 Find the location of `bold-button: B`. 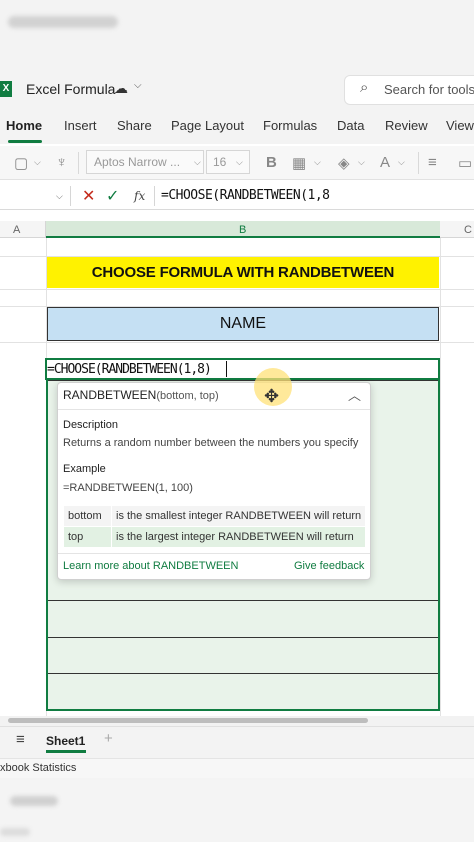

bold-button: B is located at coordinates (271, 162).